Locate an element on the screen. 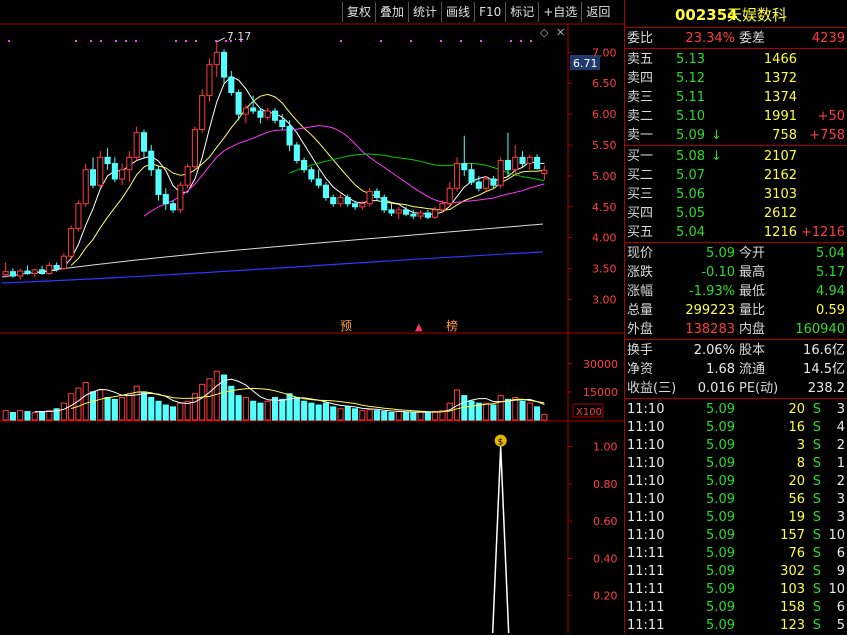 Image resolution: width=847 pixels, height=635 pixels. ask-change: +50 is located at coordinates (831, 116).